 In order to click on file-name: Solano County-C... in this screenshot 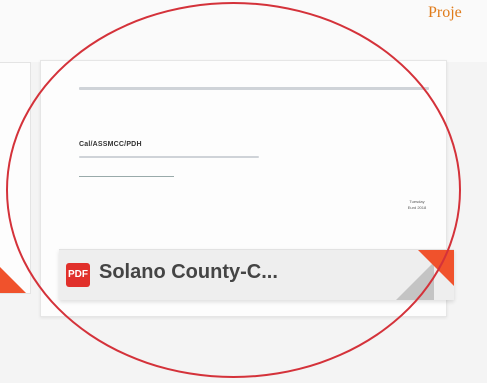, I will do `click(188, 272)`.